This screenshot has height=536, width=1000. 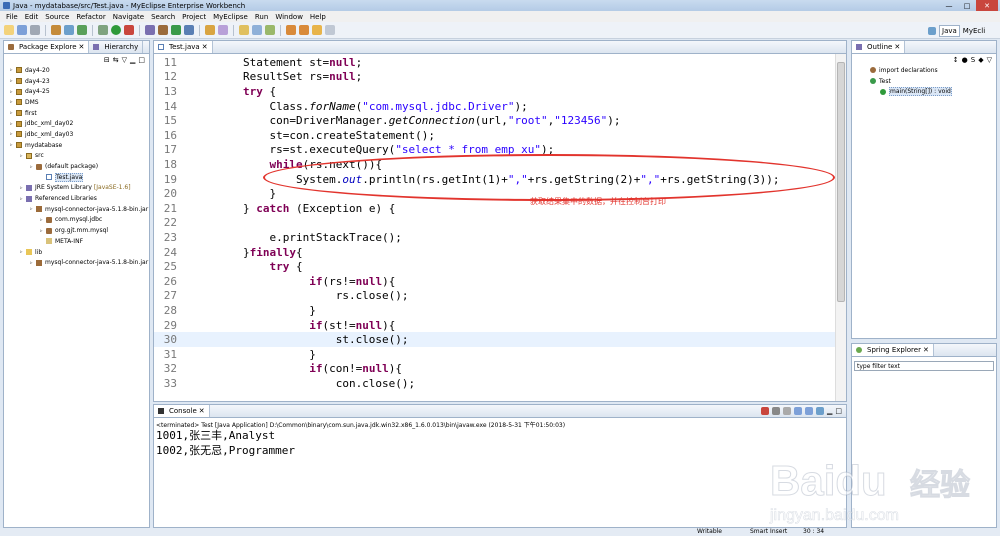 What do you see at coordinates (924, 81) in the screenshot?
I see `outline-item: Test` at bounding box center [924, 81].